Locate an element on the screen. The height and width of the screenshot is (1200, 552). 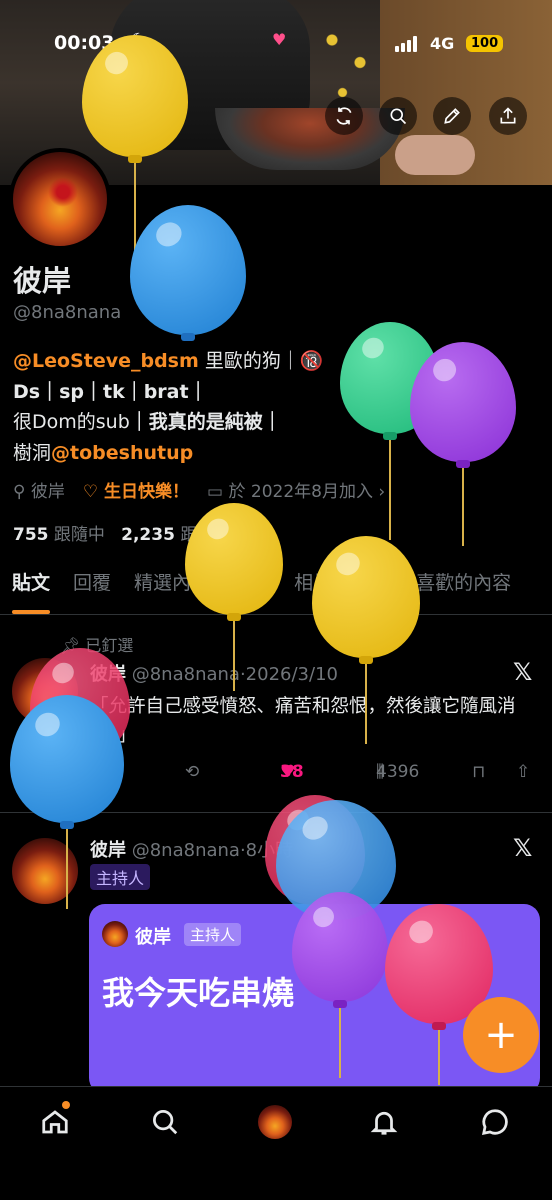
bio-treehole-link: @tobeshutup is located at coordinates (122, 453).